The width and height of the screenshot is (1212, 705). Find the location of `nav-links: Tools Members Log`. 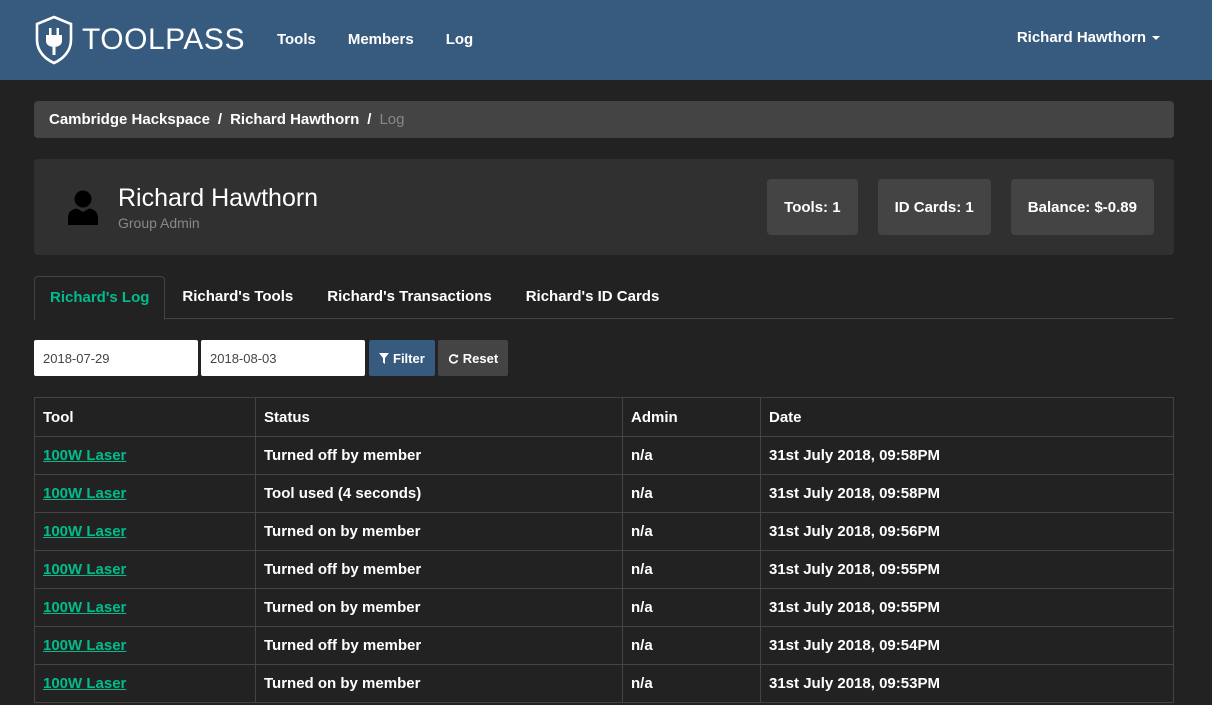

nav-links: Tools Members Log is located at coordinates (375, 40).